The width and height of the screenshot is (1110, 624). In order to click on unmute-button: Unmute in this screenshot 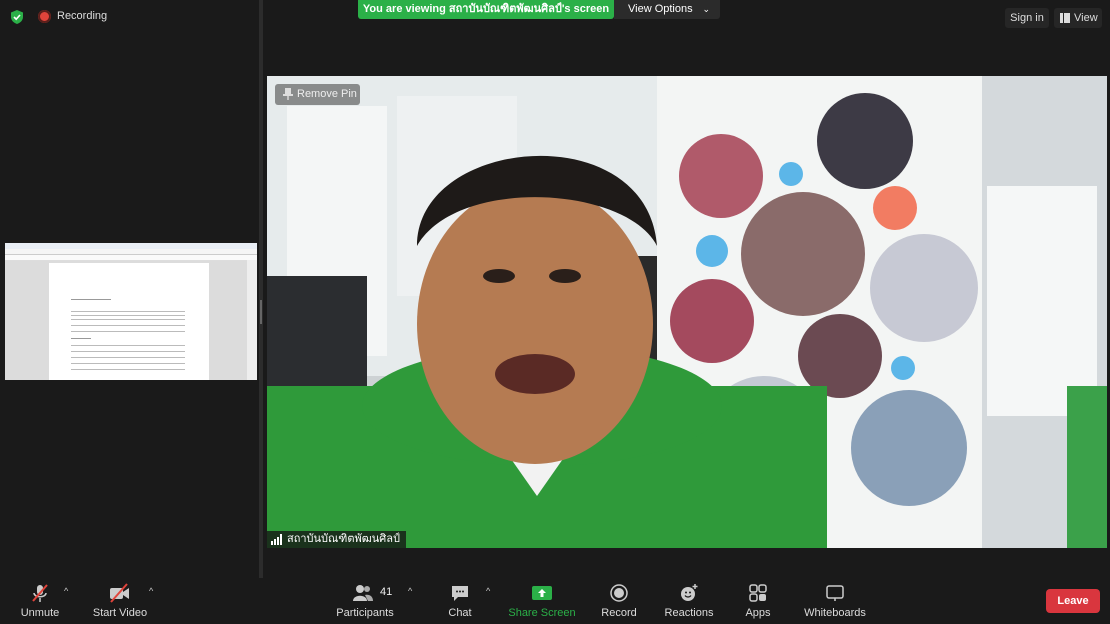, I will do `click(40, 598)`.